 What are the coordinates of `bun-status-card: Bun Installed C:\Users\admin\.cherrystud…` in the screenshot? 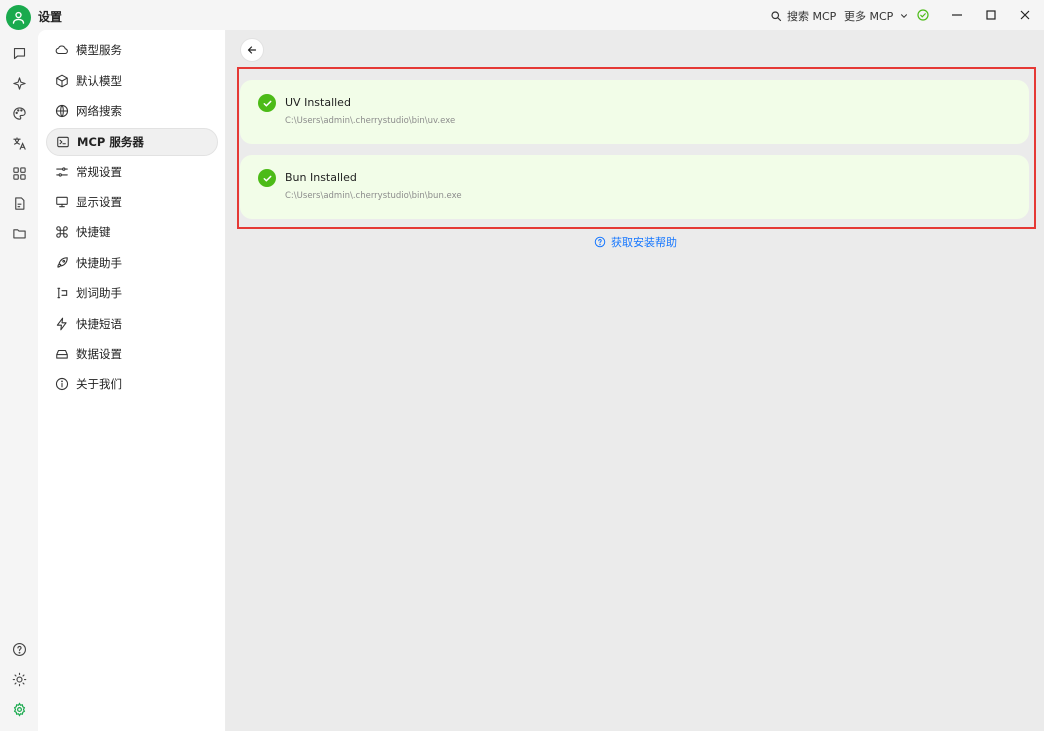 It's located at (634, 187).